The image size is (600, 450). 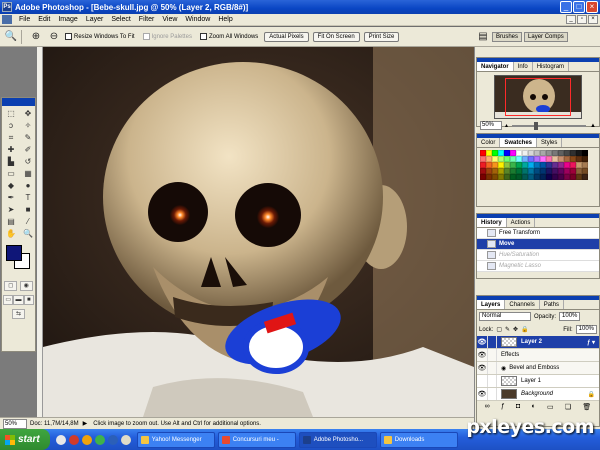 What do you see at coordinates (593, 126) in the screenshot?
I see `navigator-zoom-in-icon: ▲` at bounding box center [593, 126].